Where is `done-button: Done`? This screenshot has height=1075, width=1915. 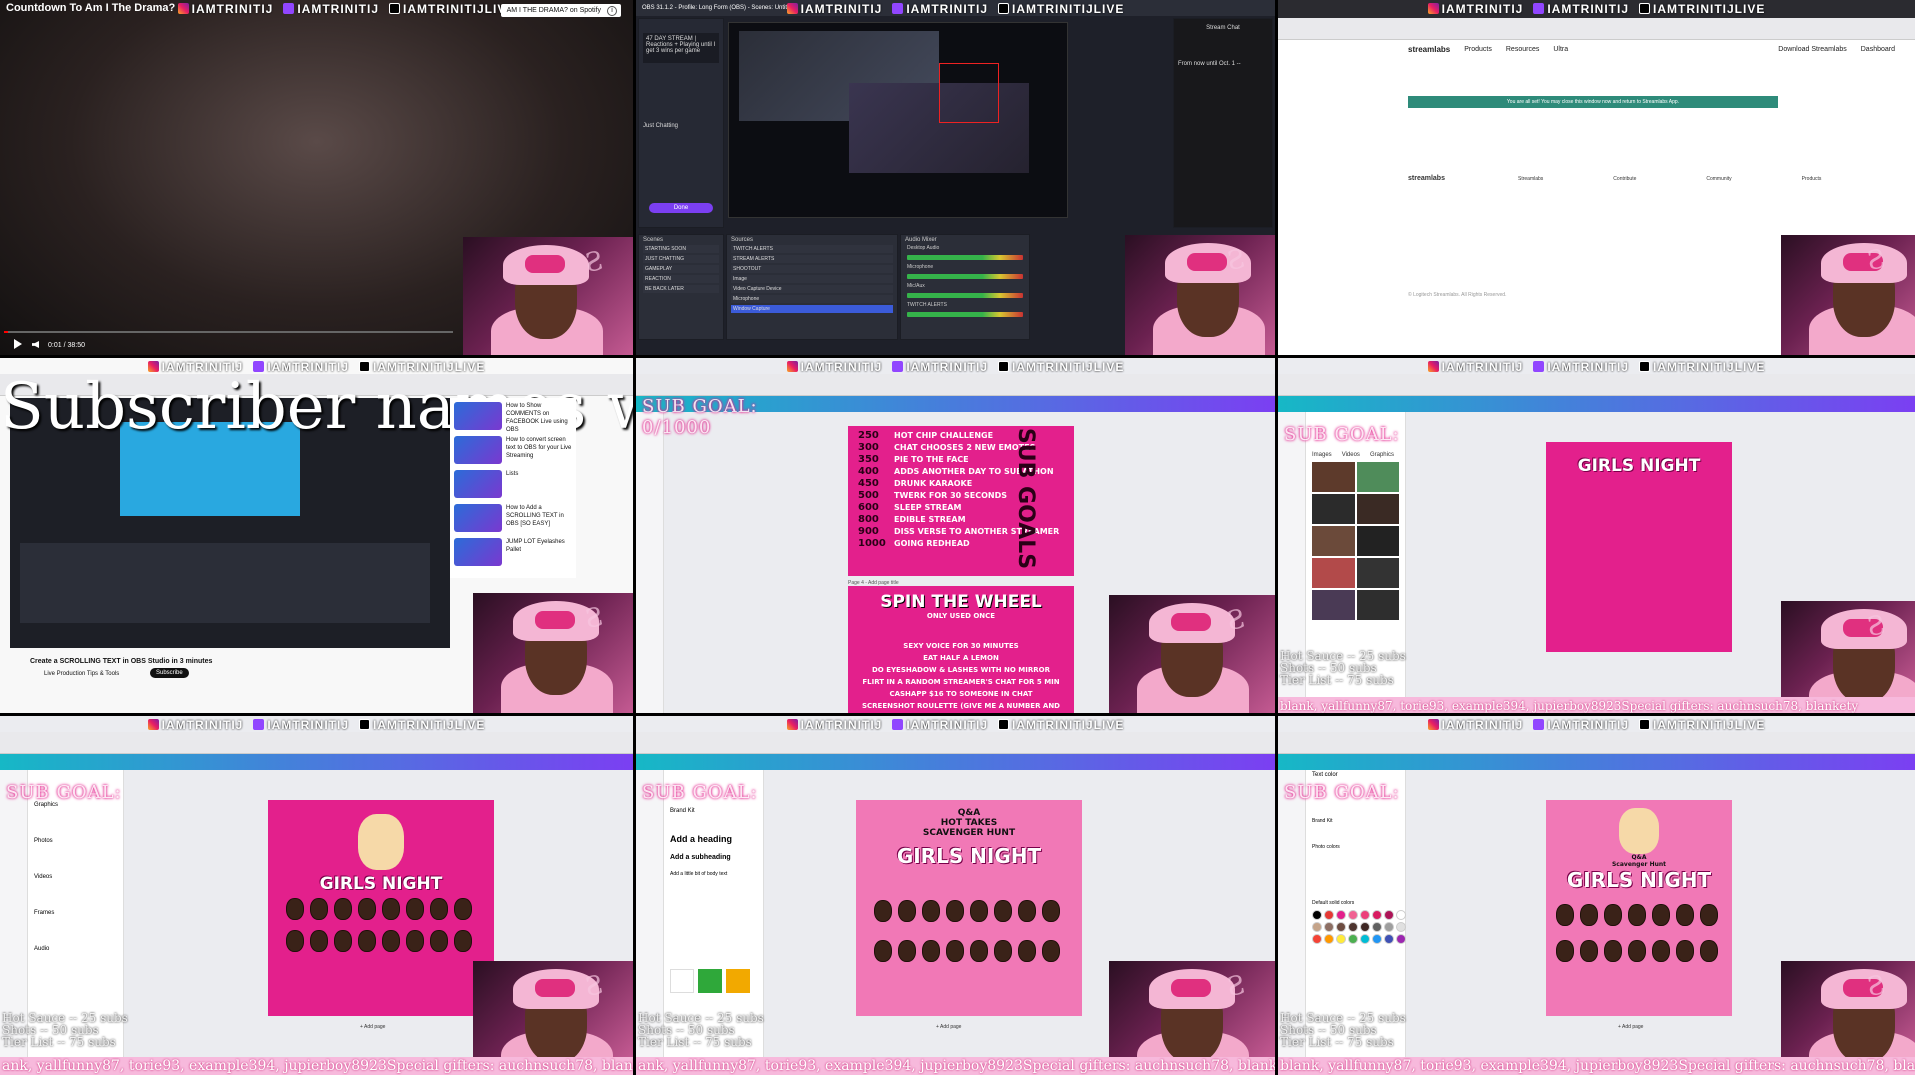
done-button: Done is located at coordinates (681, 208).